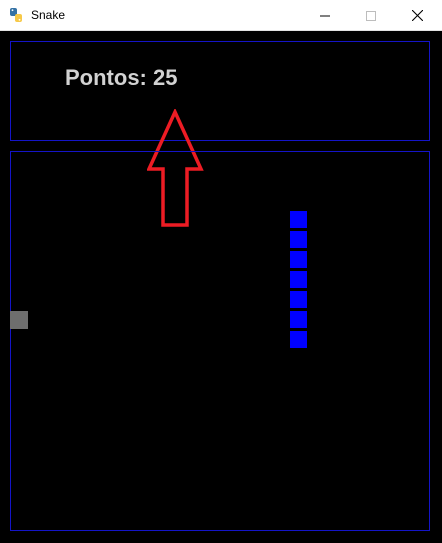 This screenshot has height=543, width=442. I want to click on close-button, so click(417, 15).